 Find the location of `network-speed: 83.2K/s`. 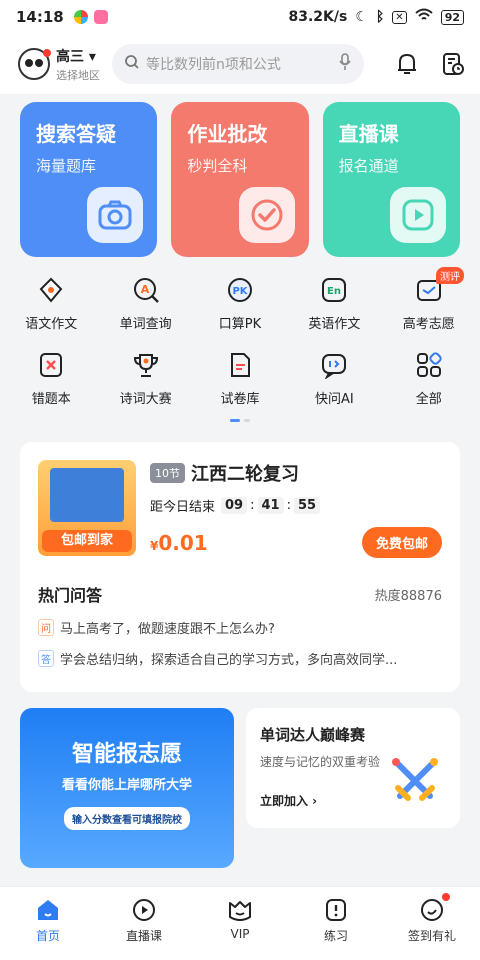

network-speed: 83.2K/s is located at coordinates (318, 17).